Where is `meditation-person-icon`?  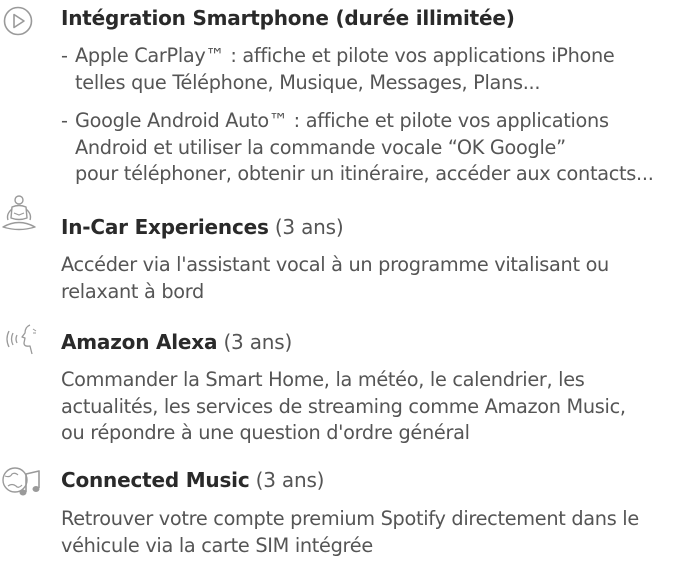 meditation-person-icon is located at coordinates (24, 216).